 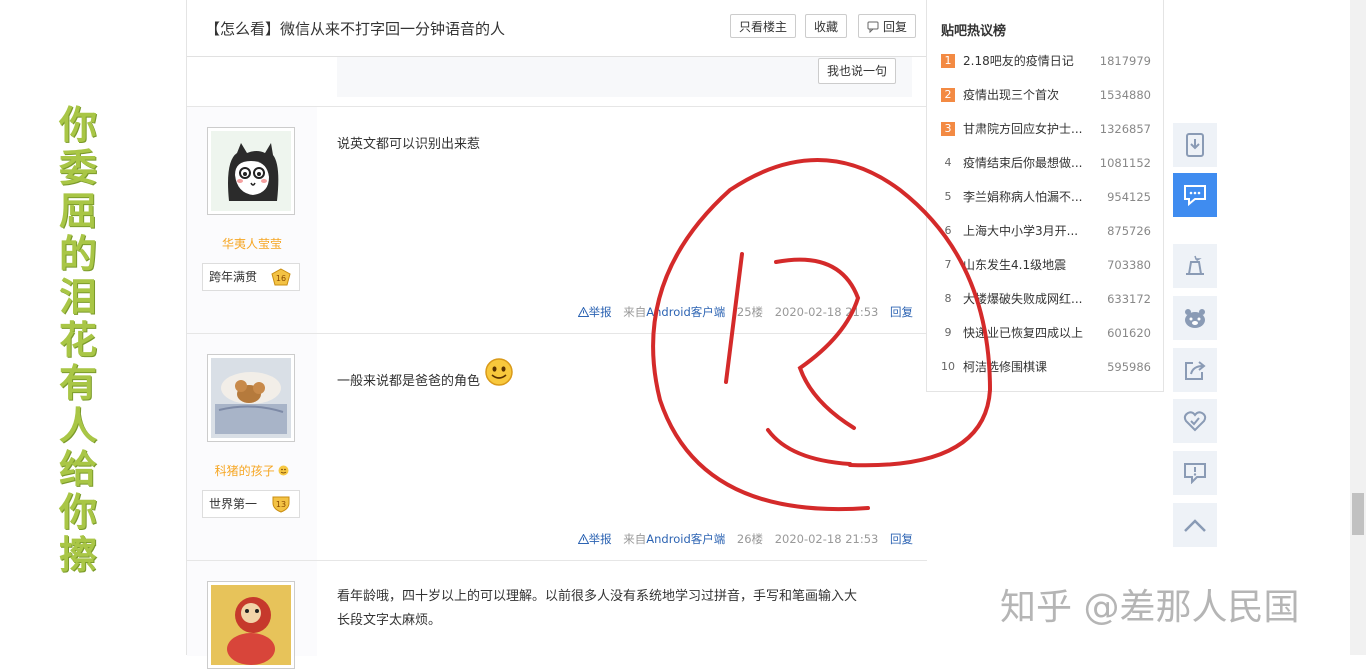 What do you see at coordinates (1195, 318) in the screenshot?
I see `mascot-button` at bounding box center [1195, 318].